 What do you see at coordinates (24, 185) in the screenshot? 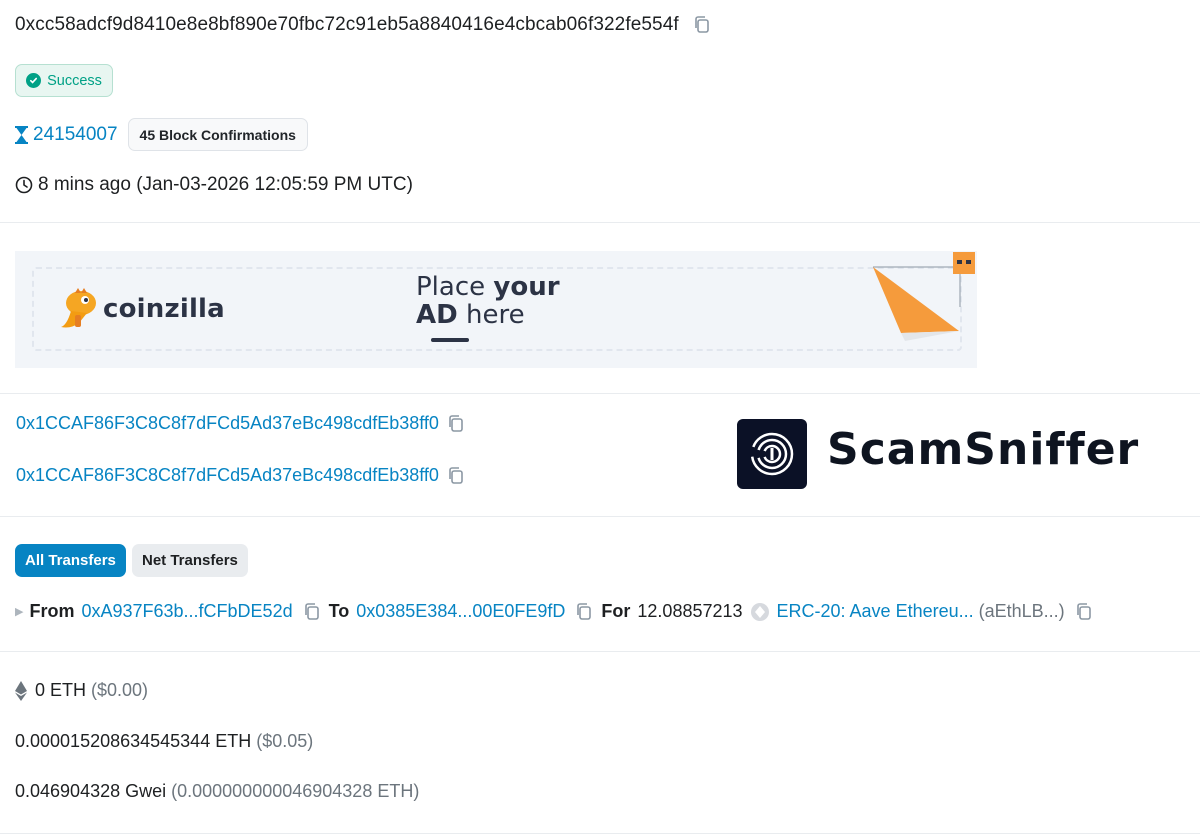
I see `clock-icon` at bounding box center [24, 185].